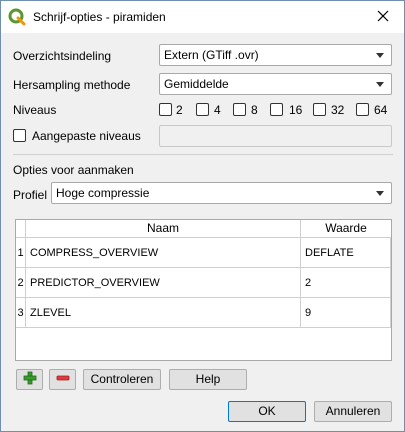 Image resolution: width=405 pixels, height=432 pixels. Describe the element at coordinates (99, 17) in the screenshot. I see `window-title: Schrijf-opties - piramiden` at that location.